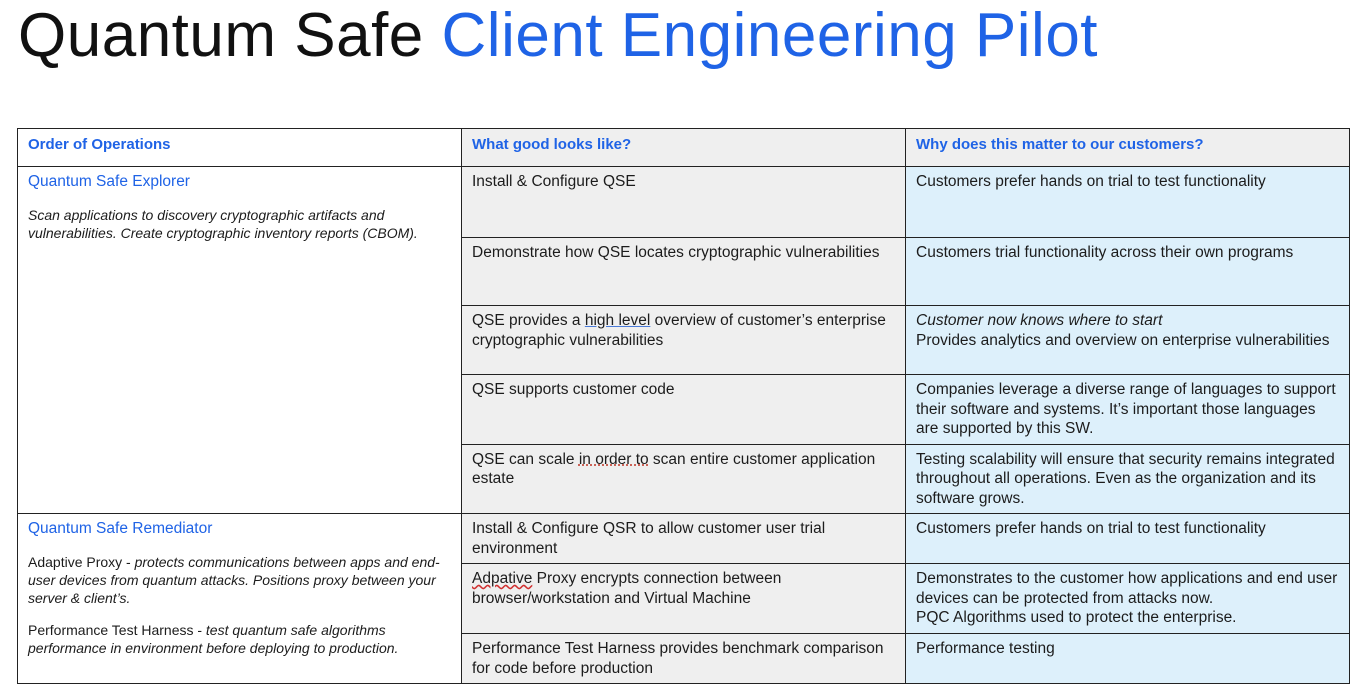  Describe the element at coordinates (117, 629) in the screenshot. I see `para-label: Performance Test Harness -` at that location.